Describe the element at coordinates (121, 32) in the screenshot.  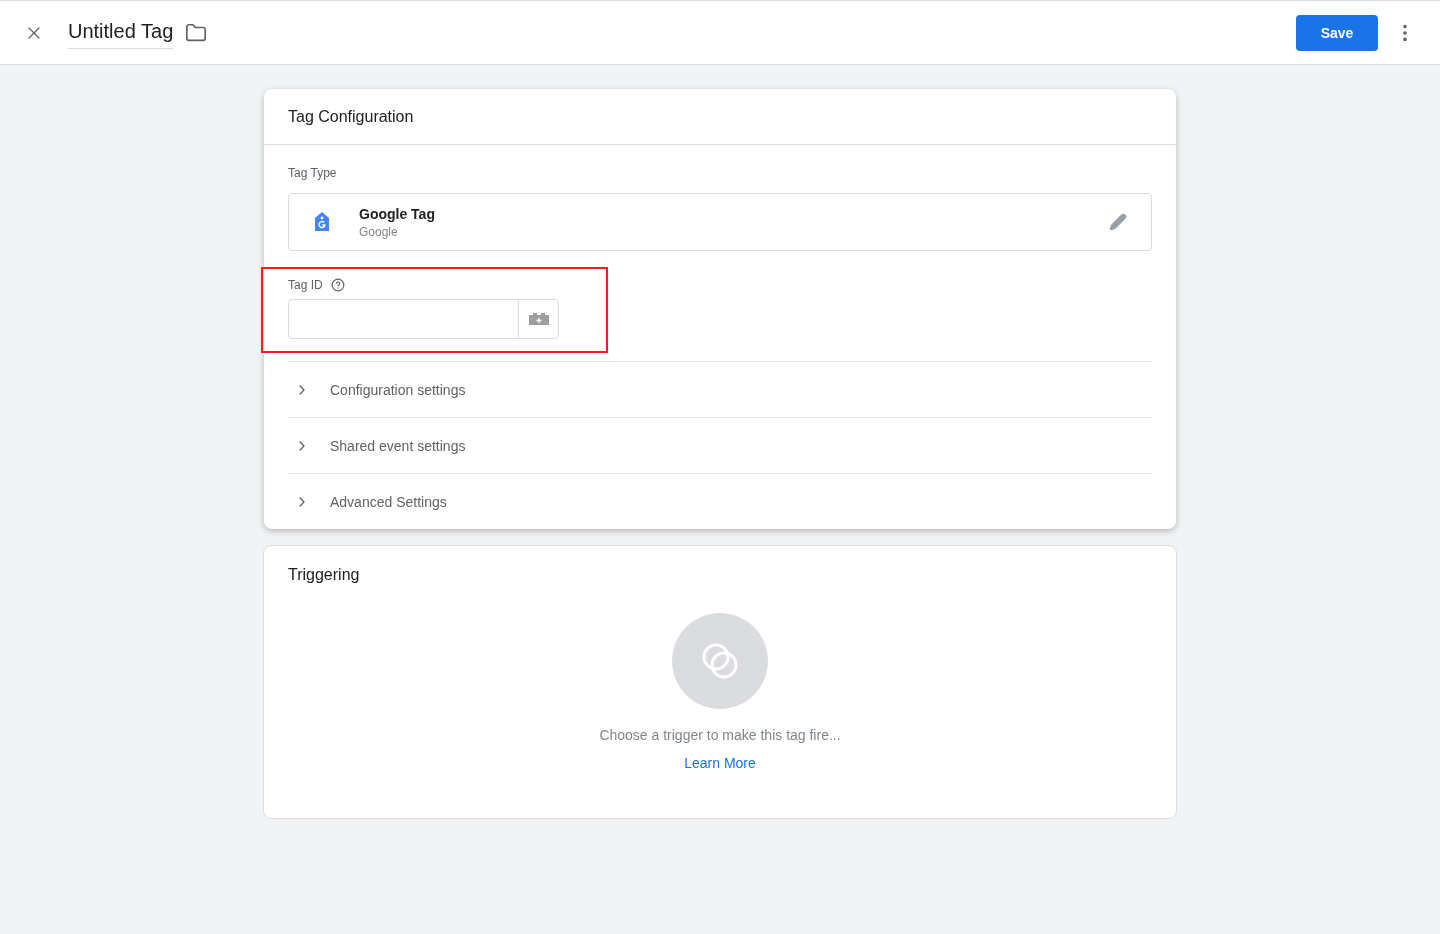
I see `tag-name-field: Untitled Tag` at that location.